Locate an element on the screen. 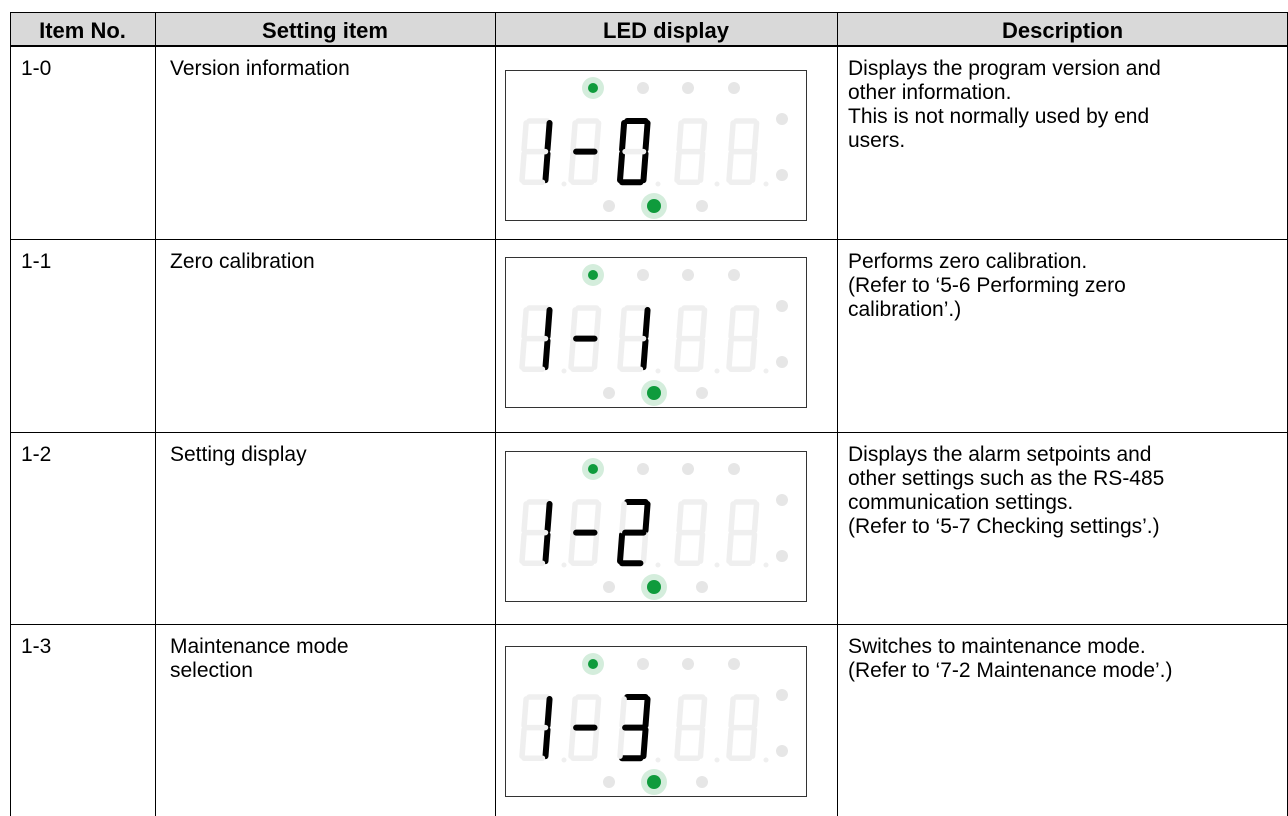 This screenshot has height=816, width=1288. setting-item: Setting display is located at coordinates (238, 454).